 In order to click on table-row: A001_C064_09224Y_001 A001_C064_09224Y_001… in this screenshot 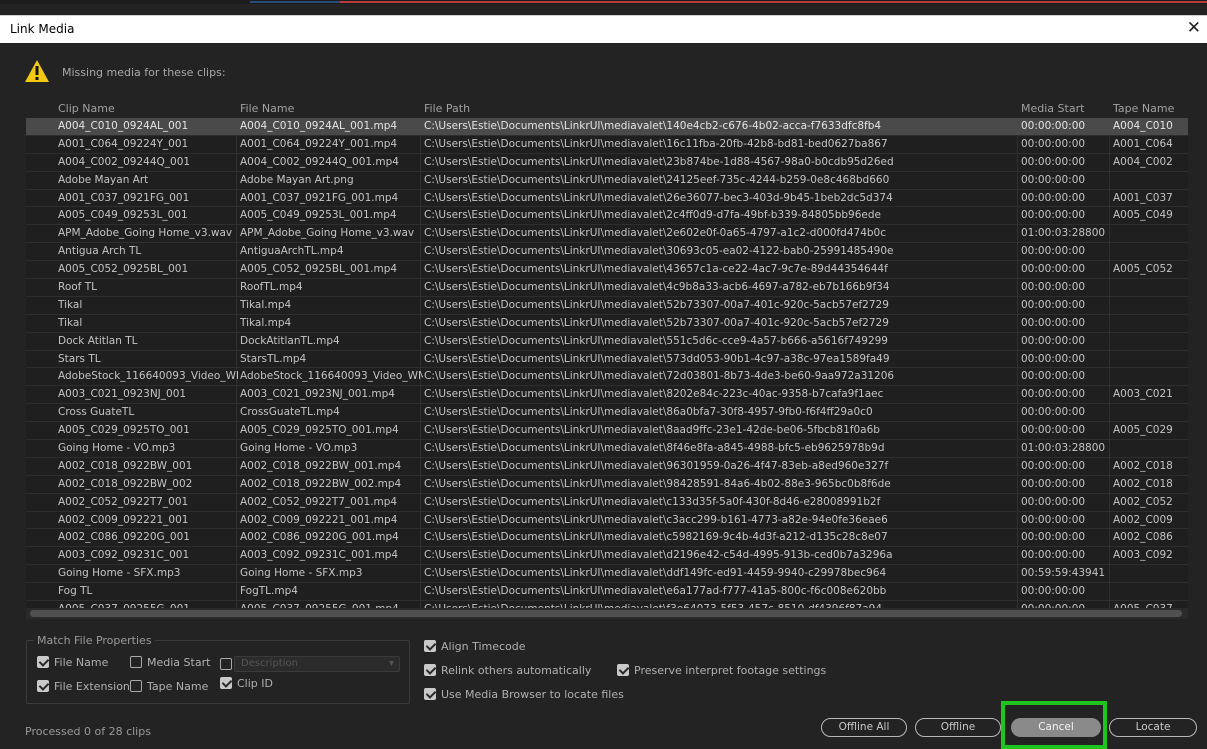, I will do `click(607, 145)`.